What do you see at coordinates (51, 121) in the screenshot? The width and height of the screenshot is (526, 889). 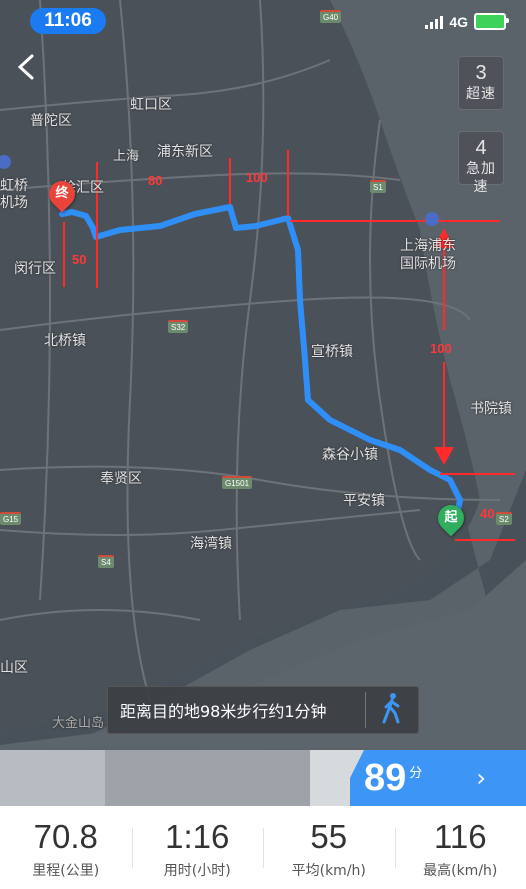 I see `place-putuo: 普陀区` at bounding box center [51, 121].